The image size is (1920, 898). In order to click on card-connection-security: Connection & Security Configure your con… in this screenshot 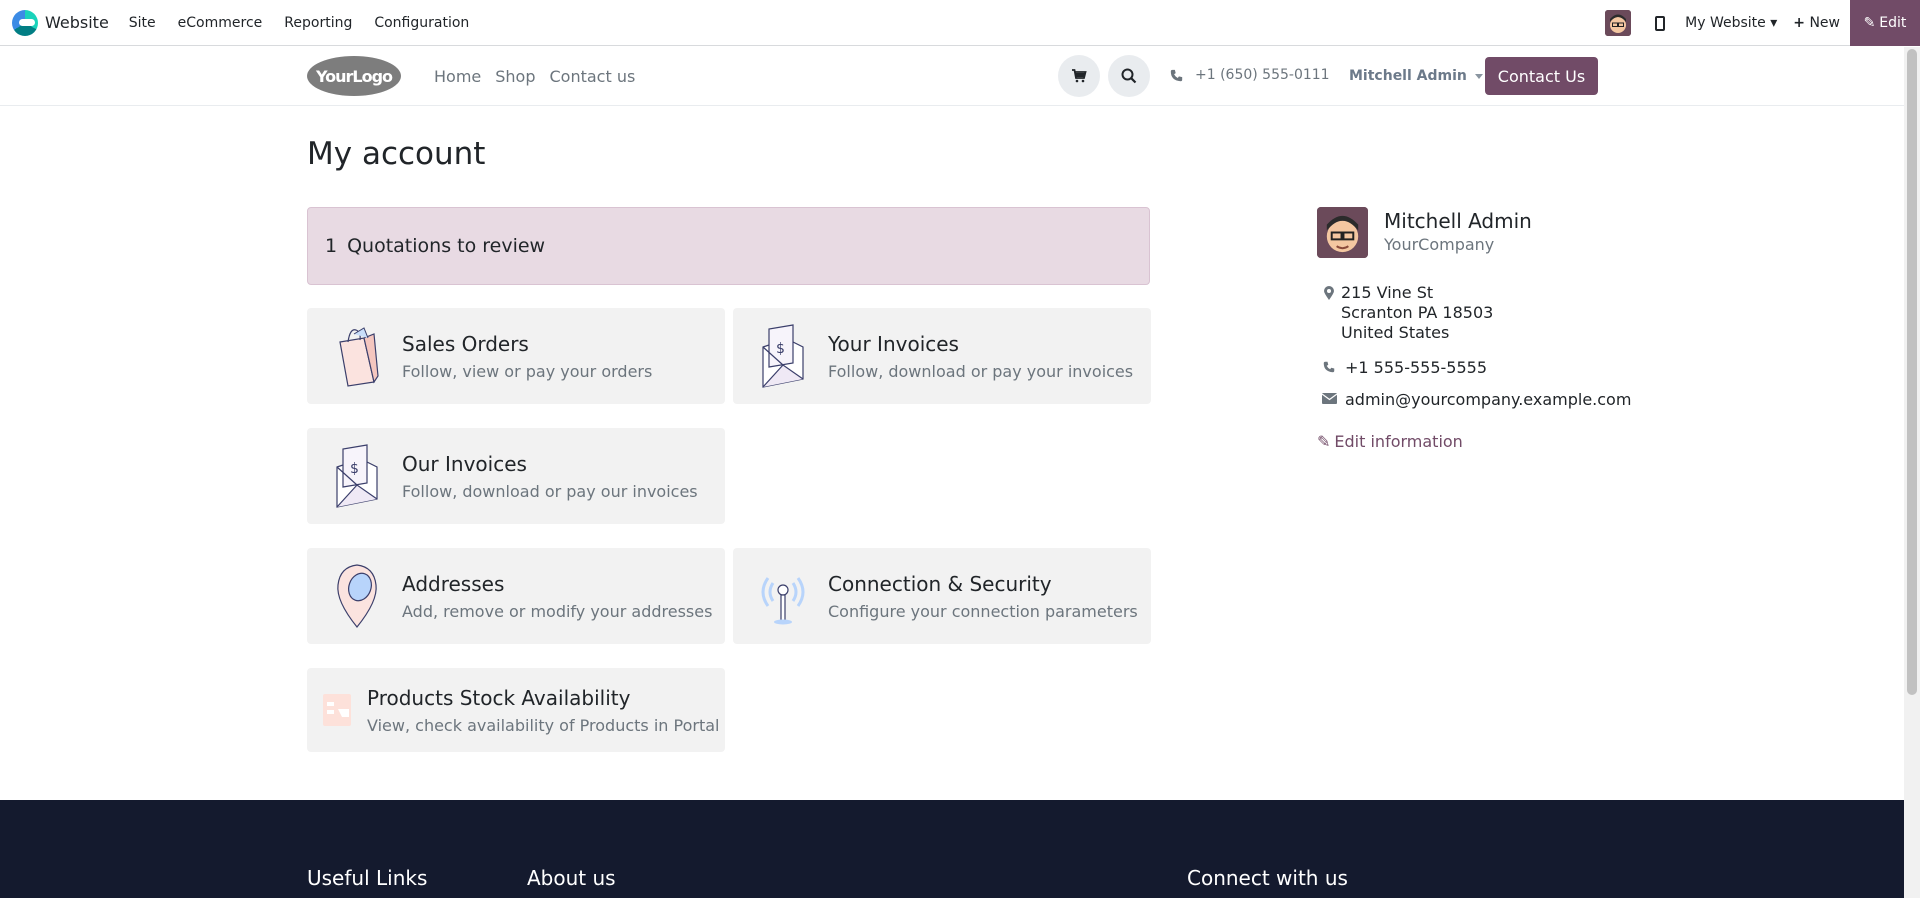, I will do `click(942, 596)`.